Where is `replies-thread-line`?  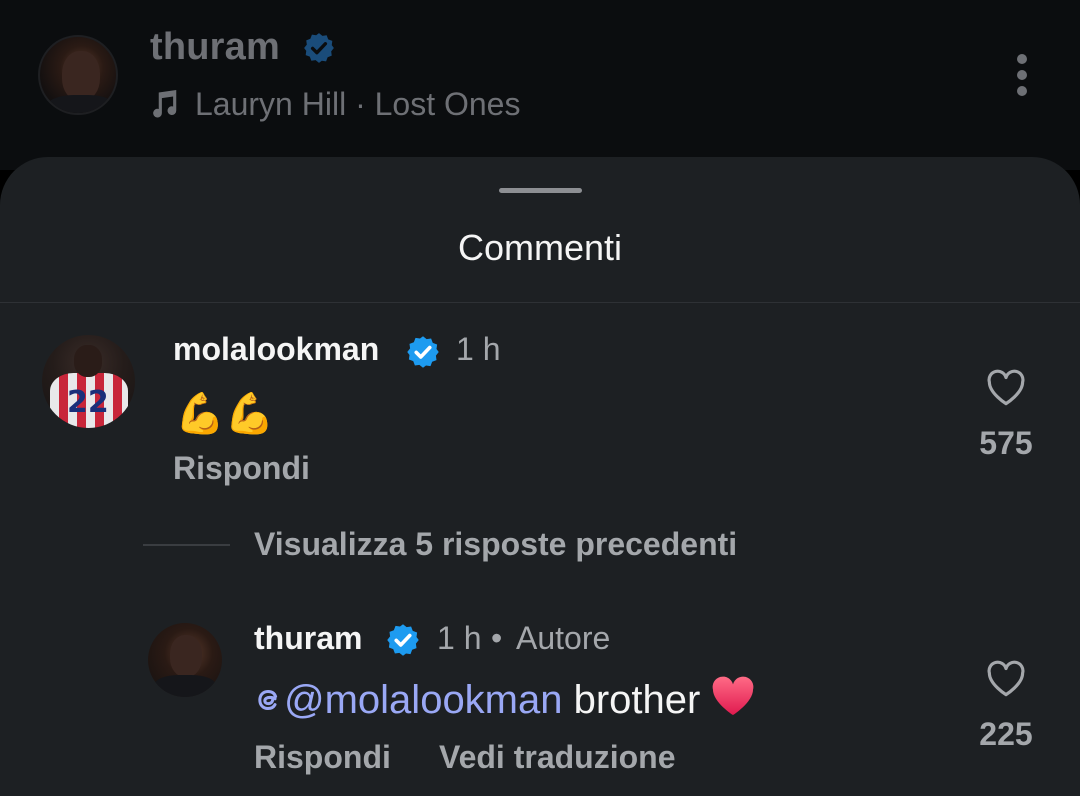
replies-thread-line is located at coordinates (186, 545).